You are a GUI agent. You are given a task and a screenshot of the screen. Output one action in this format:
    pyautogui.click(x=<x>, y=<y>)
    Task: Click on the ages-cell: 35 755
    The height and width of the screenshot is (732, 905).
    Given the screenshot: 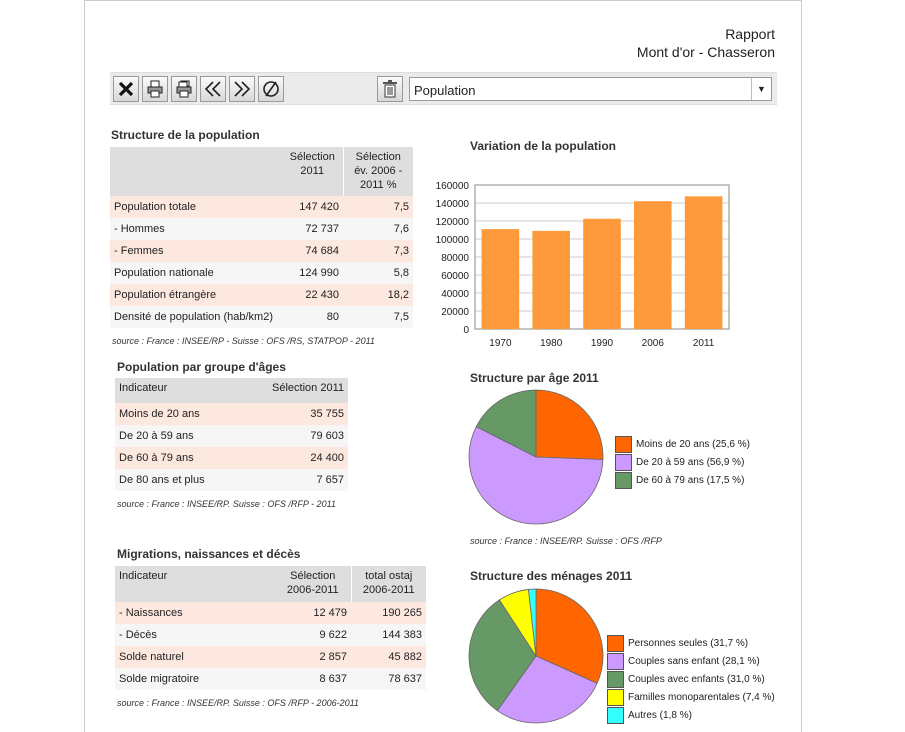 What is the action you would take?
    pyautogui.click(x=294, y=414)
    